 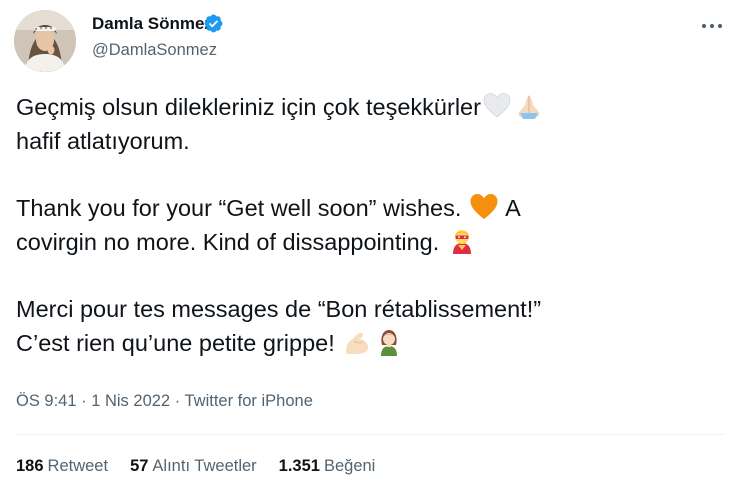 What do you see at coordinates (299, 466) in the screenshot?
I see `likes-count: 1.351` at bounding box center [299, 466].